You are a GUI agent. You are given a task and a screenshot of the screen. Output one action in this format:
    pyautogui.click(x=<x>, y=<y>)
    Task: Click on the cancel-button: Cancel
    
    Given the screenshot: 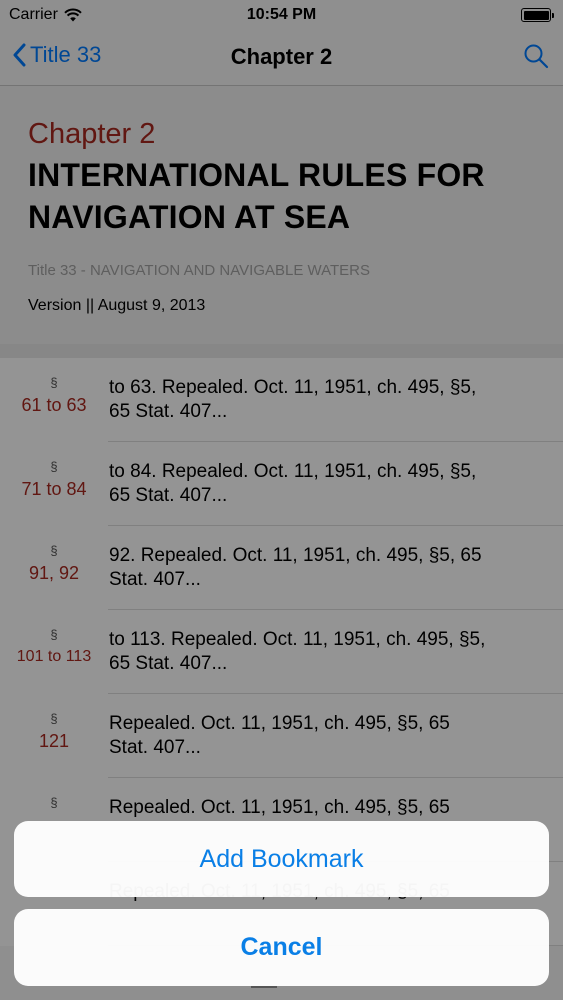 What is the action you would take?
    pyautogui.click(x=281, y=947)
    